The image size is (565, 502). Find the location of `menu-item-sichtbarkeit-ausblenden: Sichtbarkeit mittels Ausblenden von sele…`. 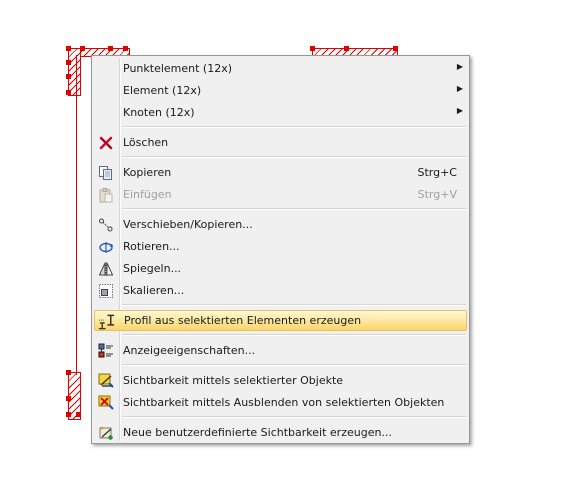

menu-item-sichtbarkeit-ausblenden: Sichtbarkeit mittels Ausblenden von sele… is located at coordinates (280, 402).